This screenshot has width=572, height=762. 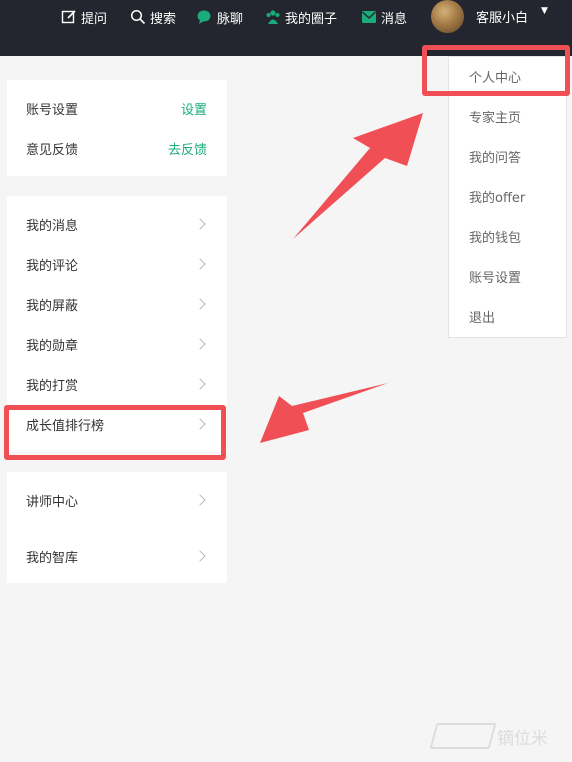 I want to click on annotation-arrows, so click(x=341, y=278).